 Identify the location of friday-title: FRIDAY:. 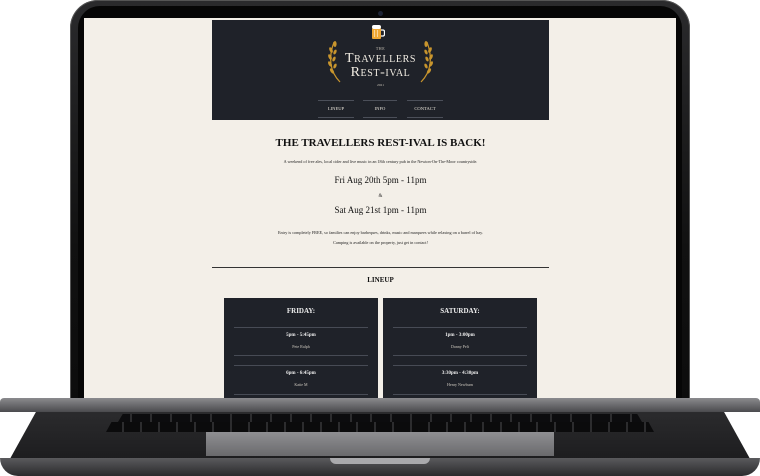
(301, 311).